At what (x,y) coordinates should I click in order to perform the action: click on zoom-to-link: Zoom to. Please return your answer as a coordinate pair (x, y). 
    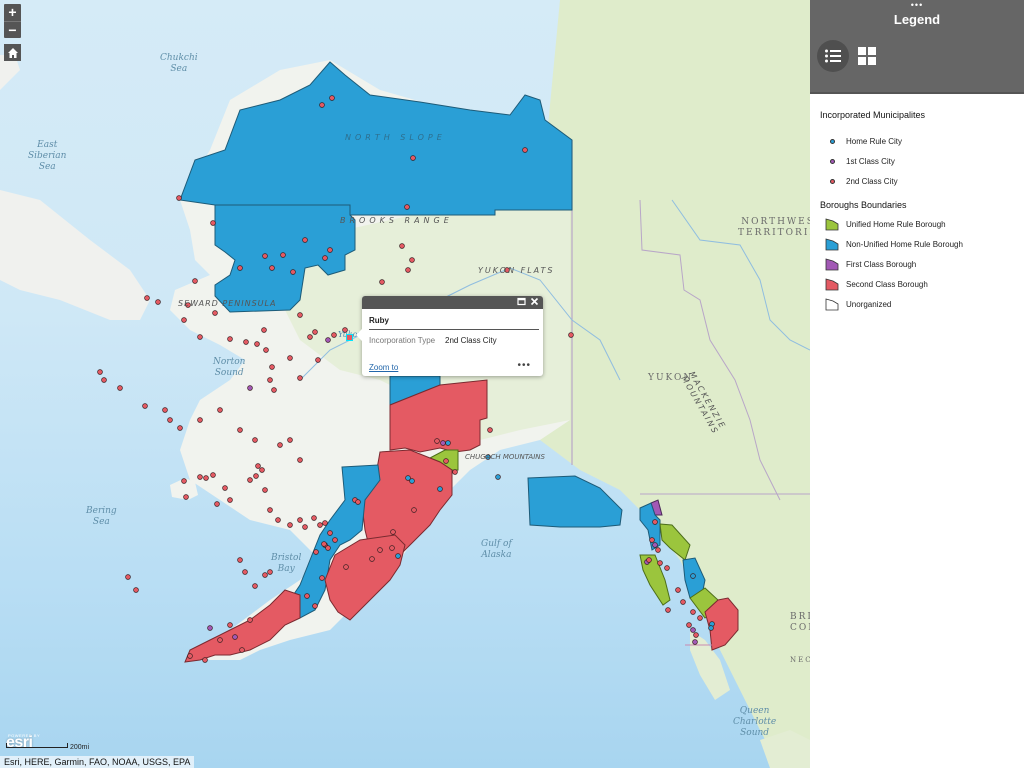
    Looking at the image, I should click on (383, 367).